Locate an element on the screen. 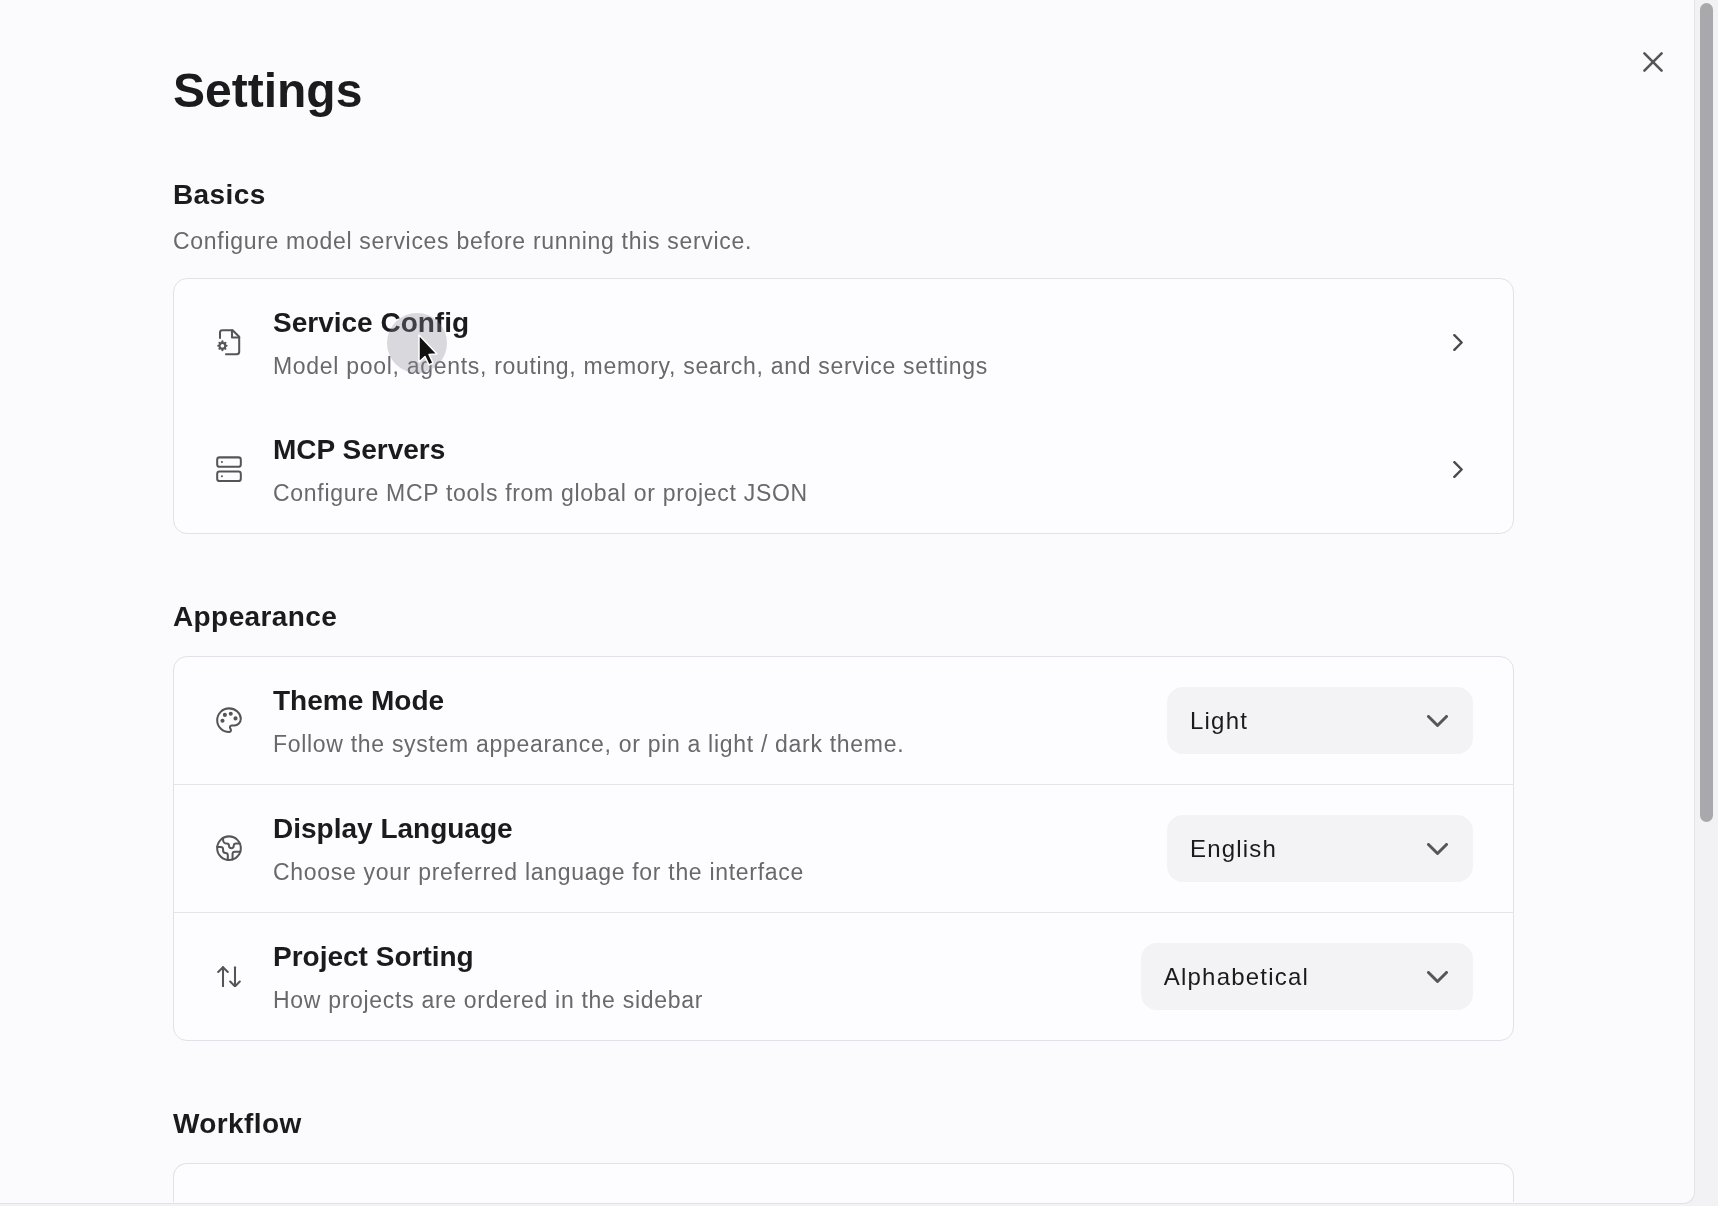 This screenshot has width=1718, height=1206. globe-icon is located at coordinates (229, 848).